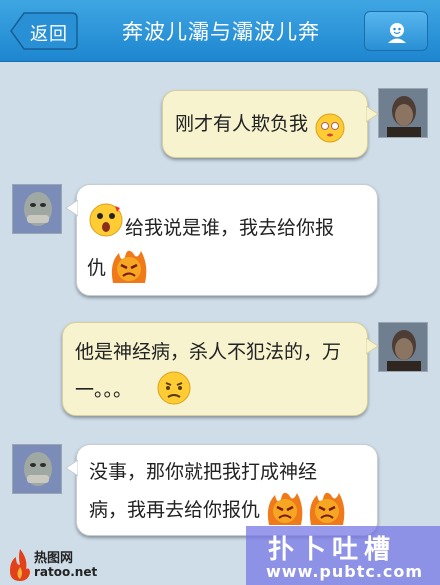  I want to click on profile-button, so click(396, 31).